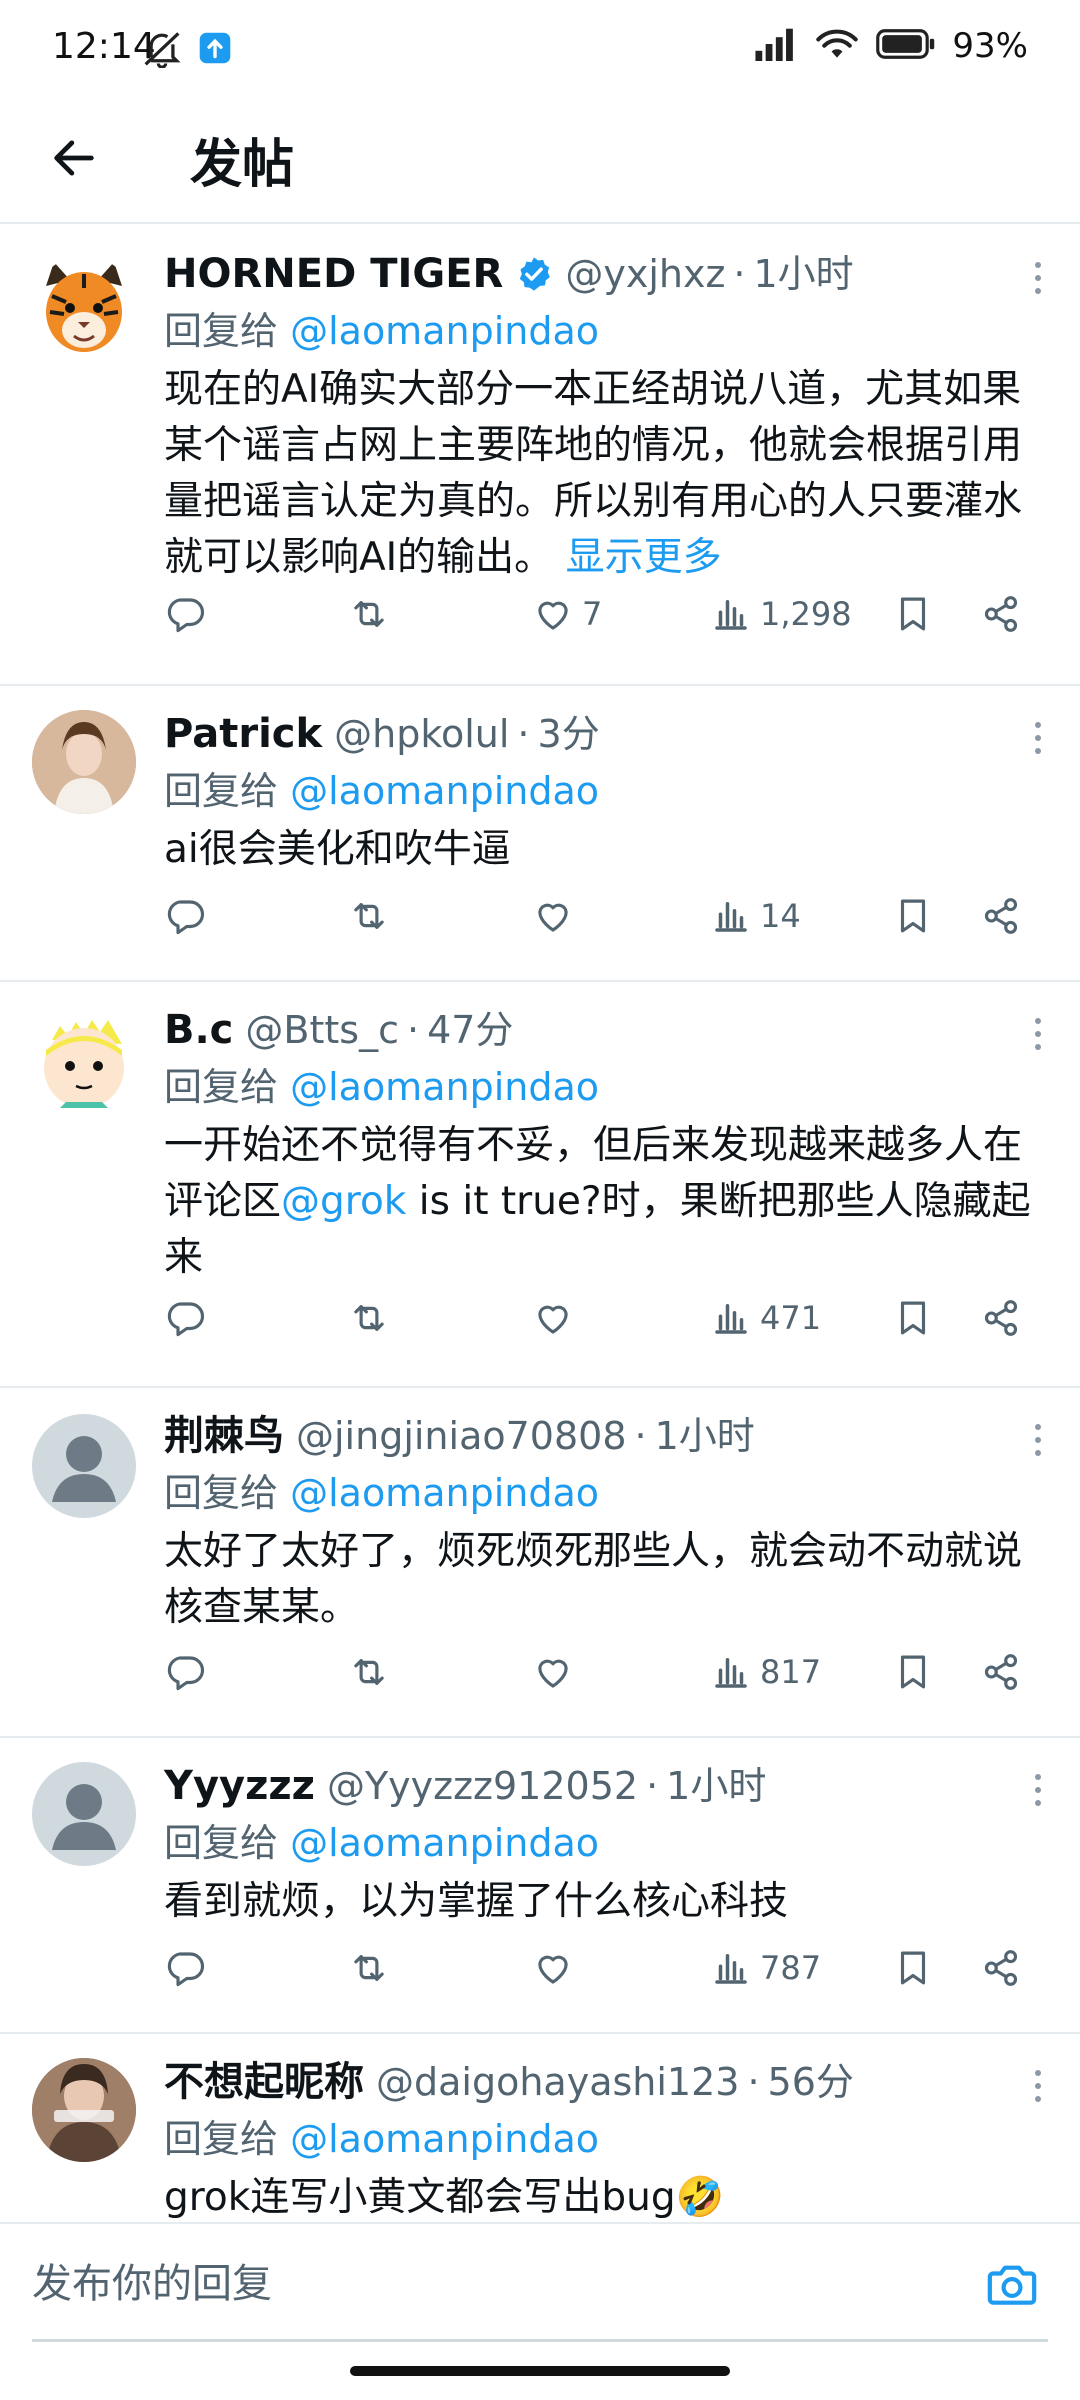  I want to click on display-name: HORNED TIGER, so click(333, 274).